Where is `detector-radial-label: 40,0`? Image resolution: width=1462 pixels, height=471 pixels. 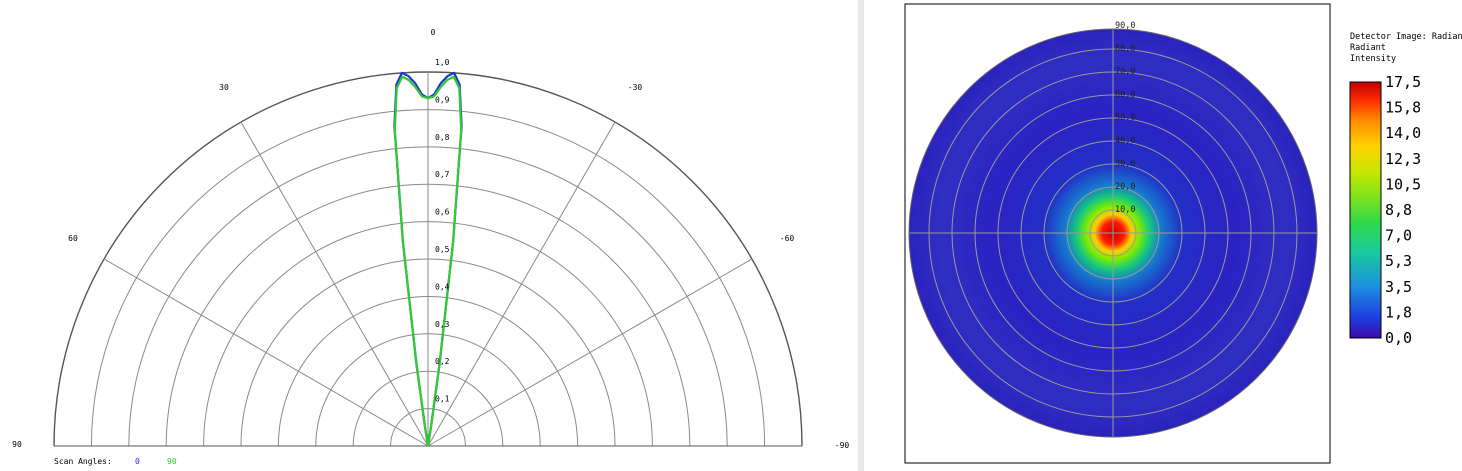
detector-radial-label: 40,0 is located at coordinates (1125, 141).